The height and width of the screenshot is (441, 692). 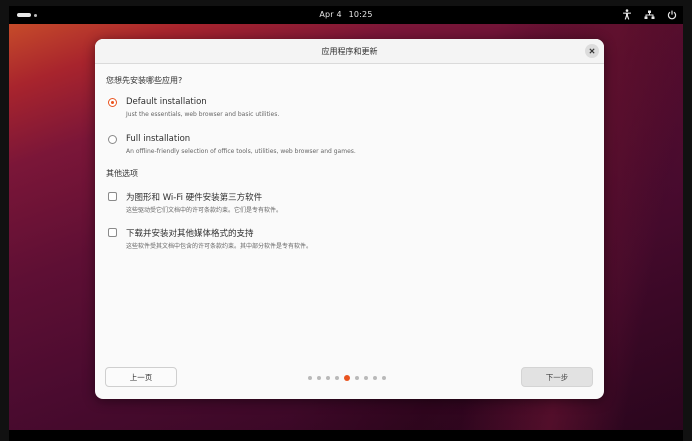 What do you see at coordinates (194, 198) in the screenshot?
I see `option-label: 为图形和 Wi-Fi 硬件安装第三方软件` at bounding box center [194, 198].